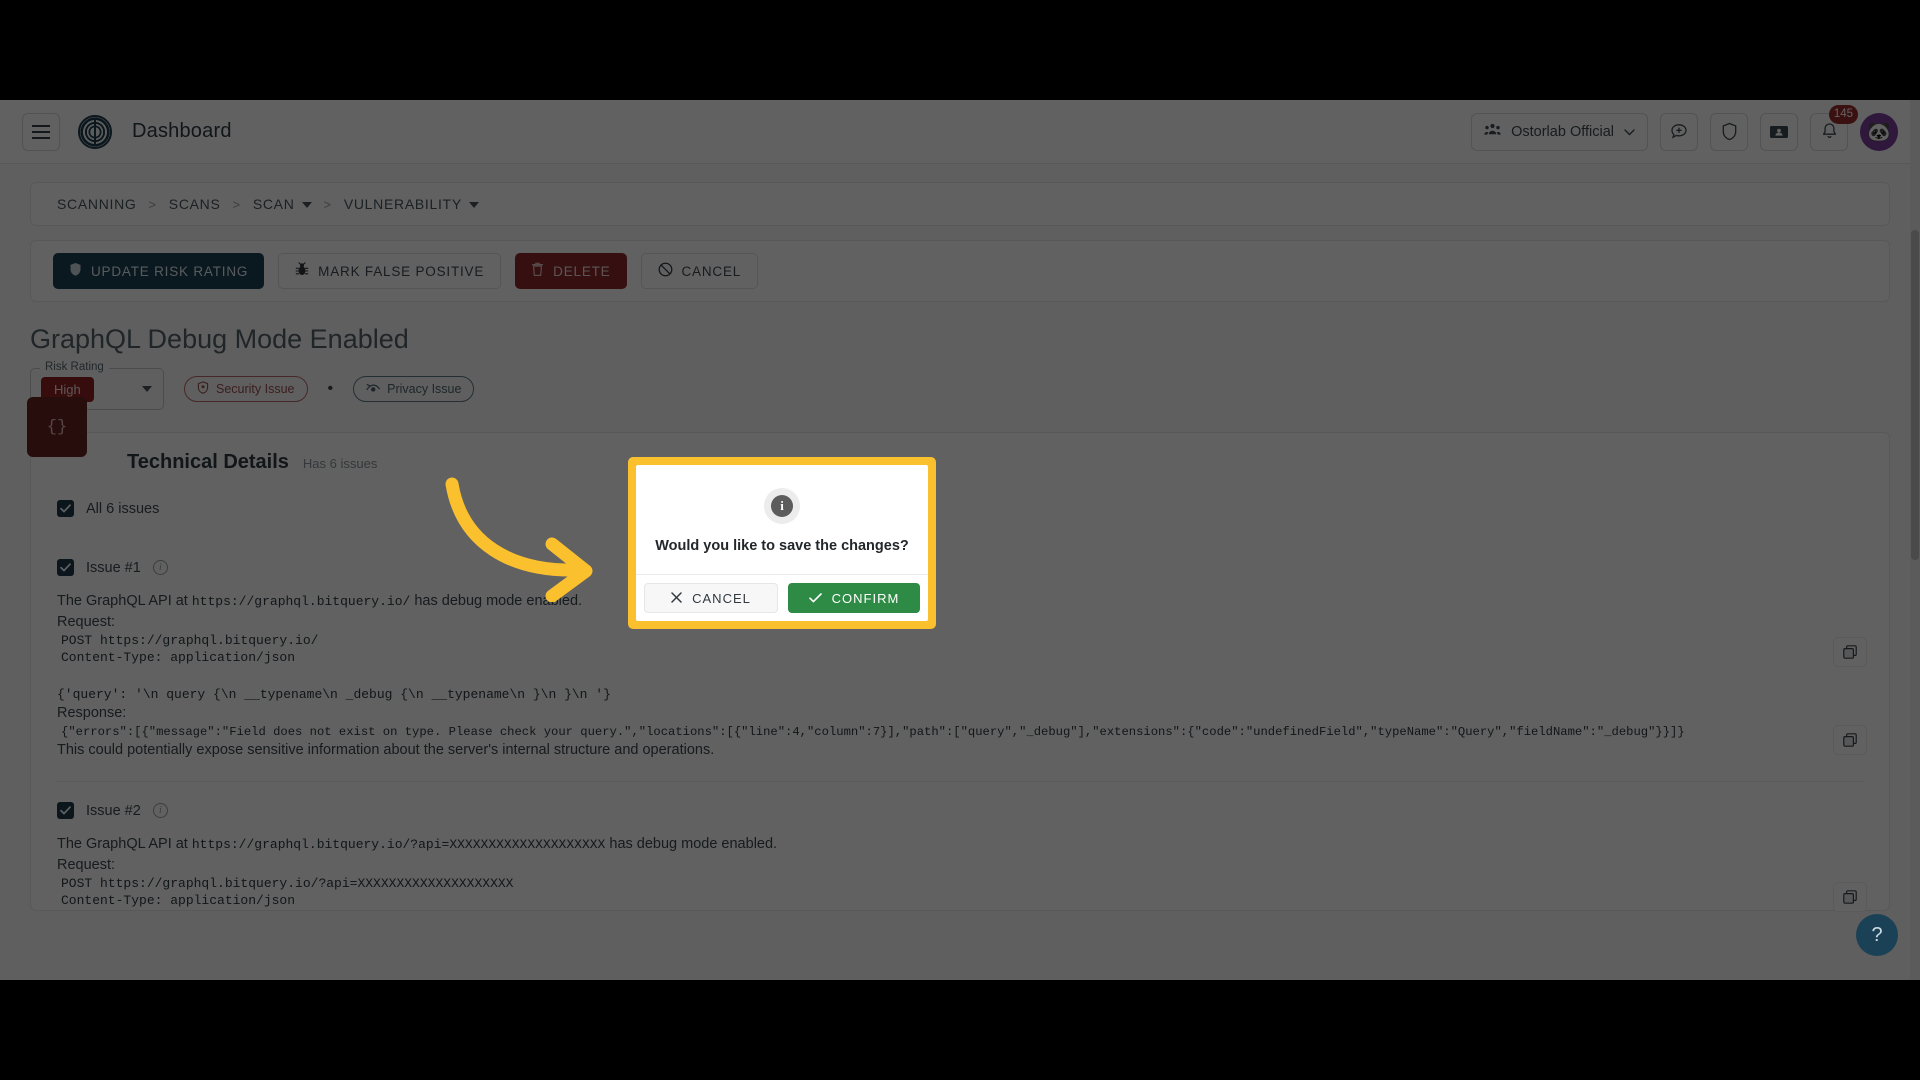 Image resolution: width=1920 pixels, height=1080 pixels. I want to click on tag-security-issue: Security Issue, so click(246, 389).